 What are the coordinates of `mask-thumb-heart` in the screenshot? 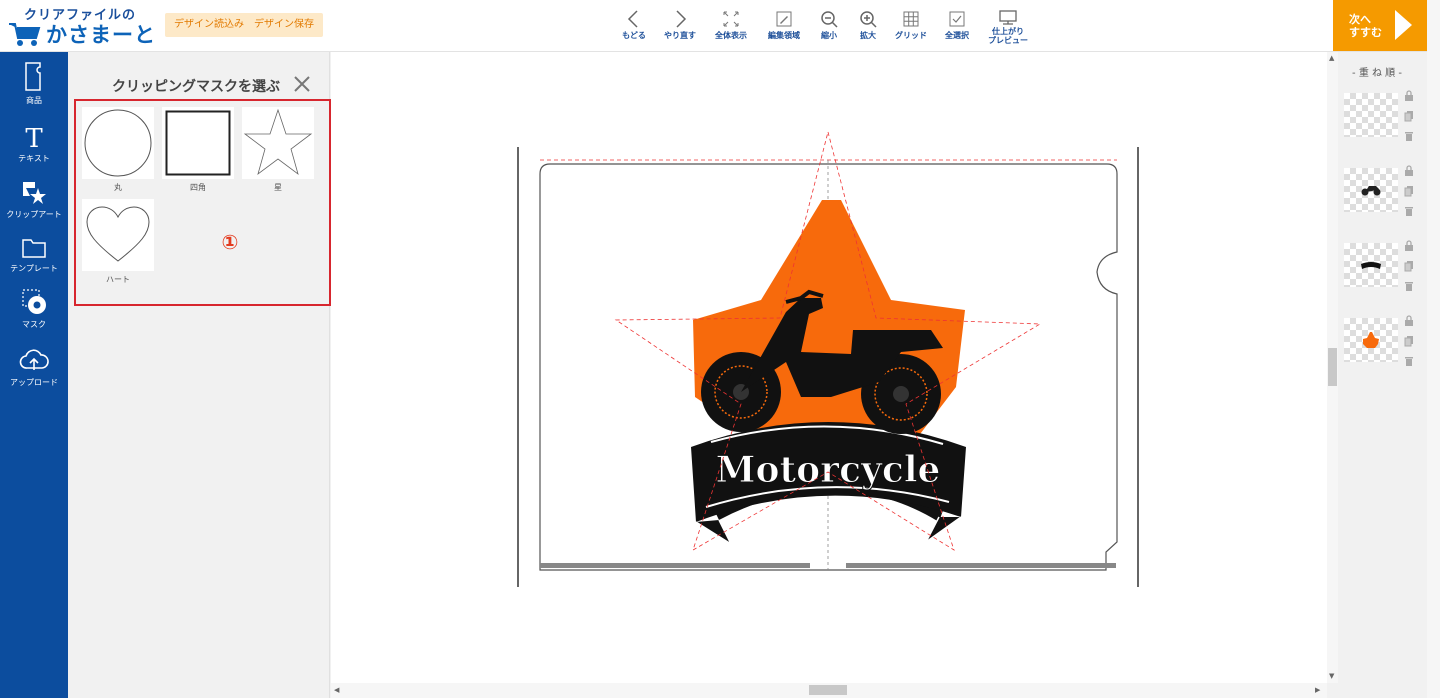 It's located at (118, 235).